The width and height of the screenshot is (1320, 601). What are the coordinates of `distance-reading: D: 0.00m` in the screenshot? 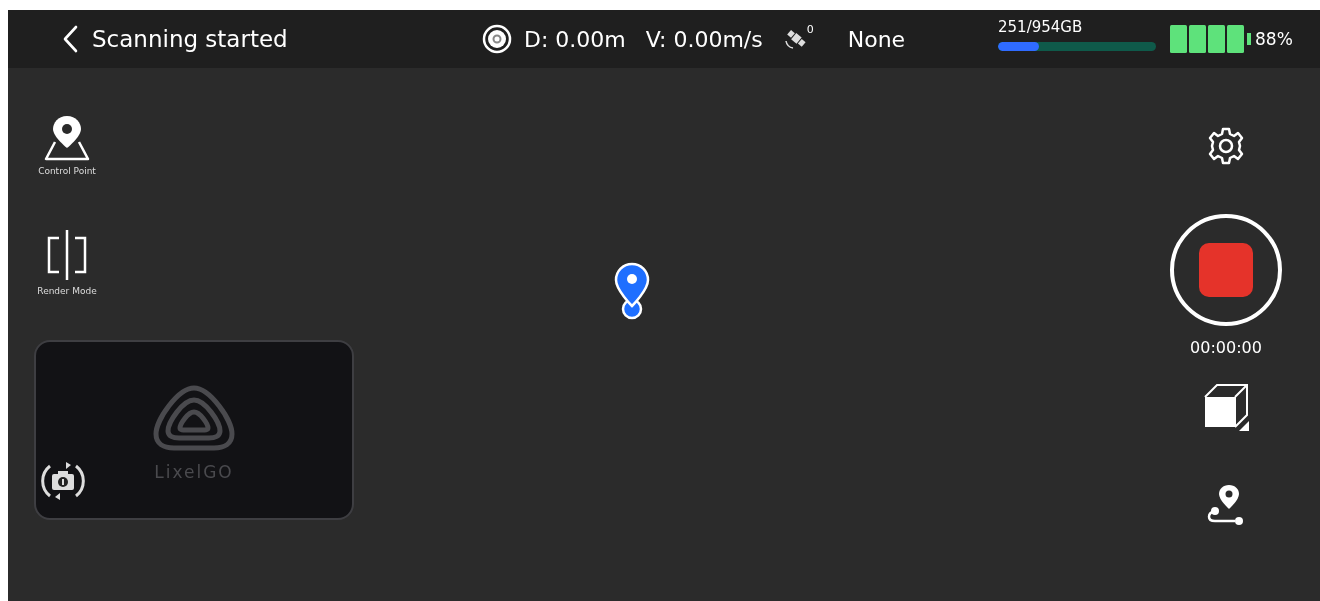 It's located at (575, 39).